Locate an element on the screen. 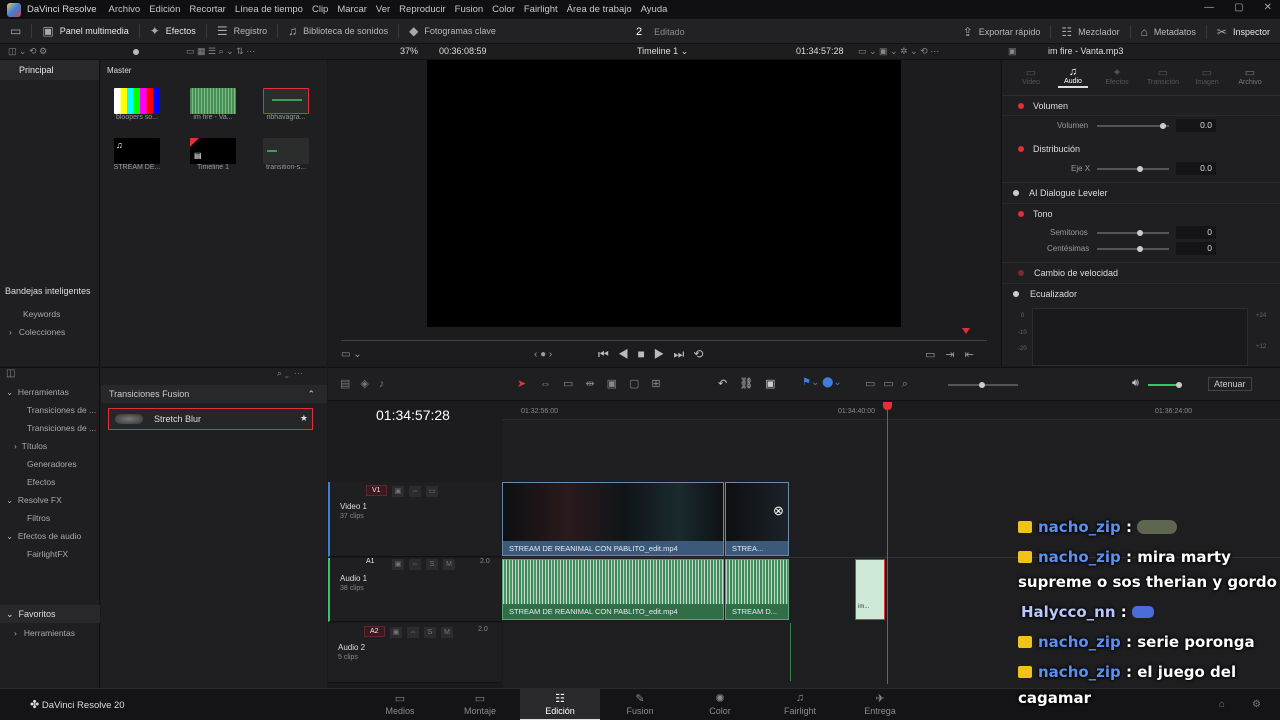 The image size is (1280, 720). transport-controls: ⏮◀■▶⏭⟲ is located at coordinates (655, 354).